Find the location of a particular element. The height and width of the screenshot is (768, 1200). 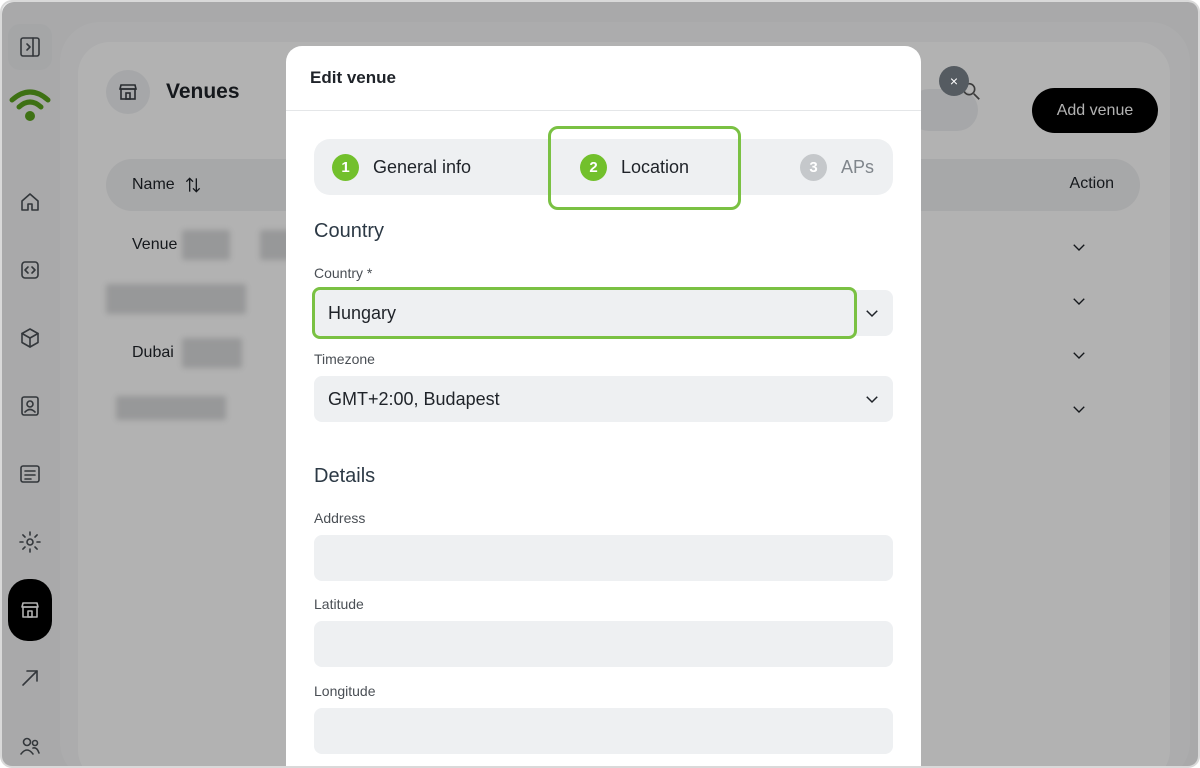

latitude-label: Latitude is located at coordinates (339, 604).